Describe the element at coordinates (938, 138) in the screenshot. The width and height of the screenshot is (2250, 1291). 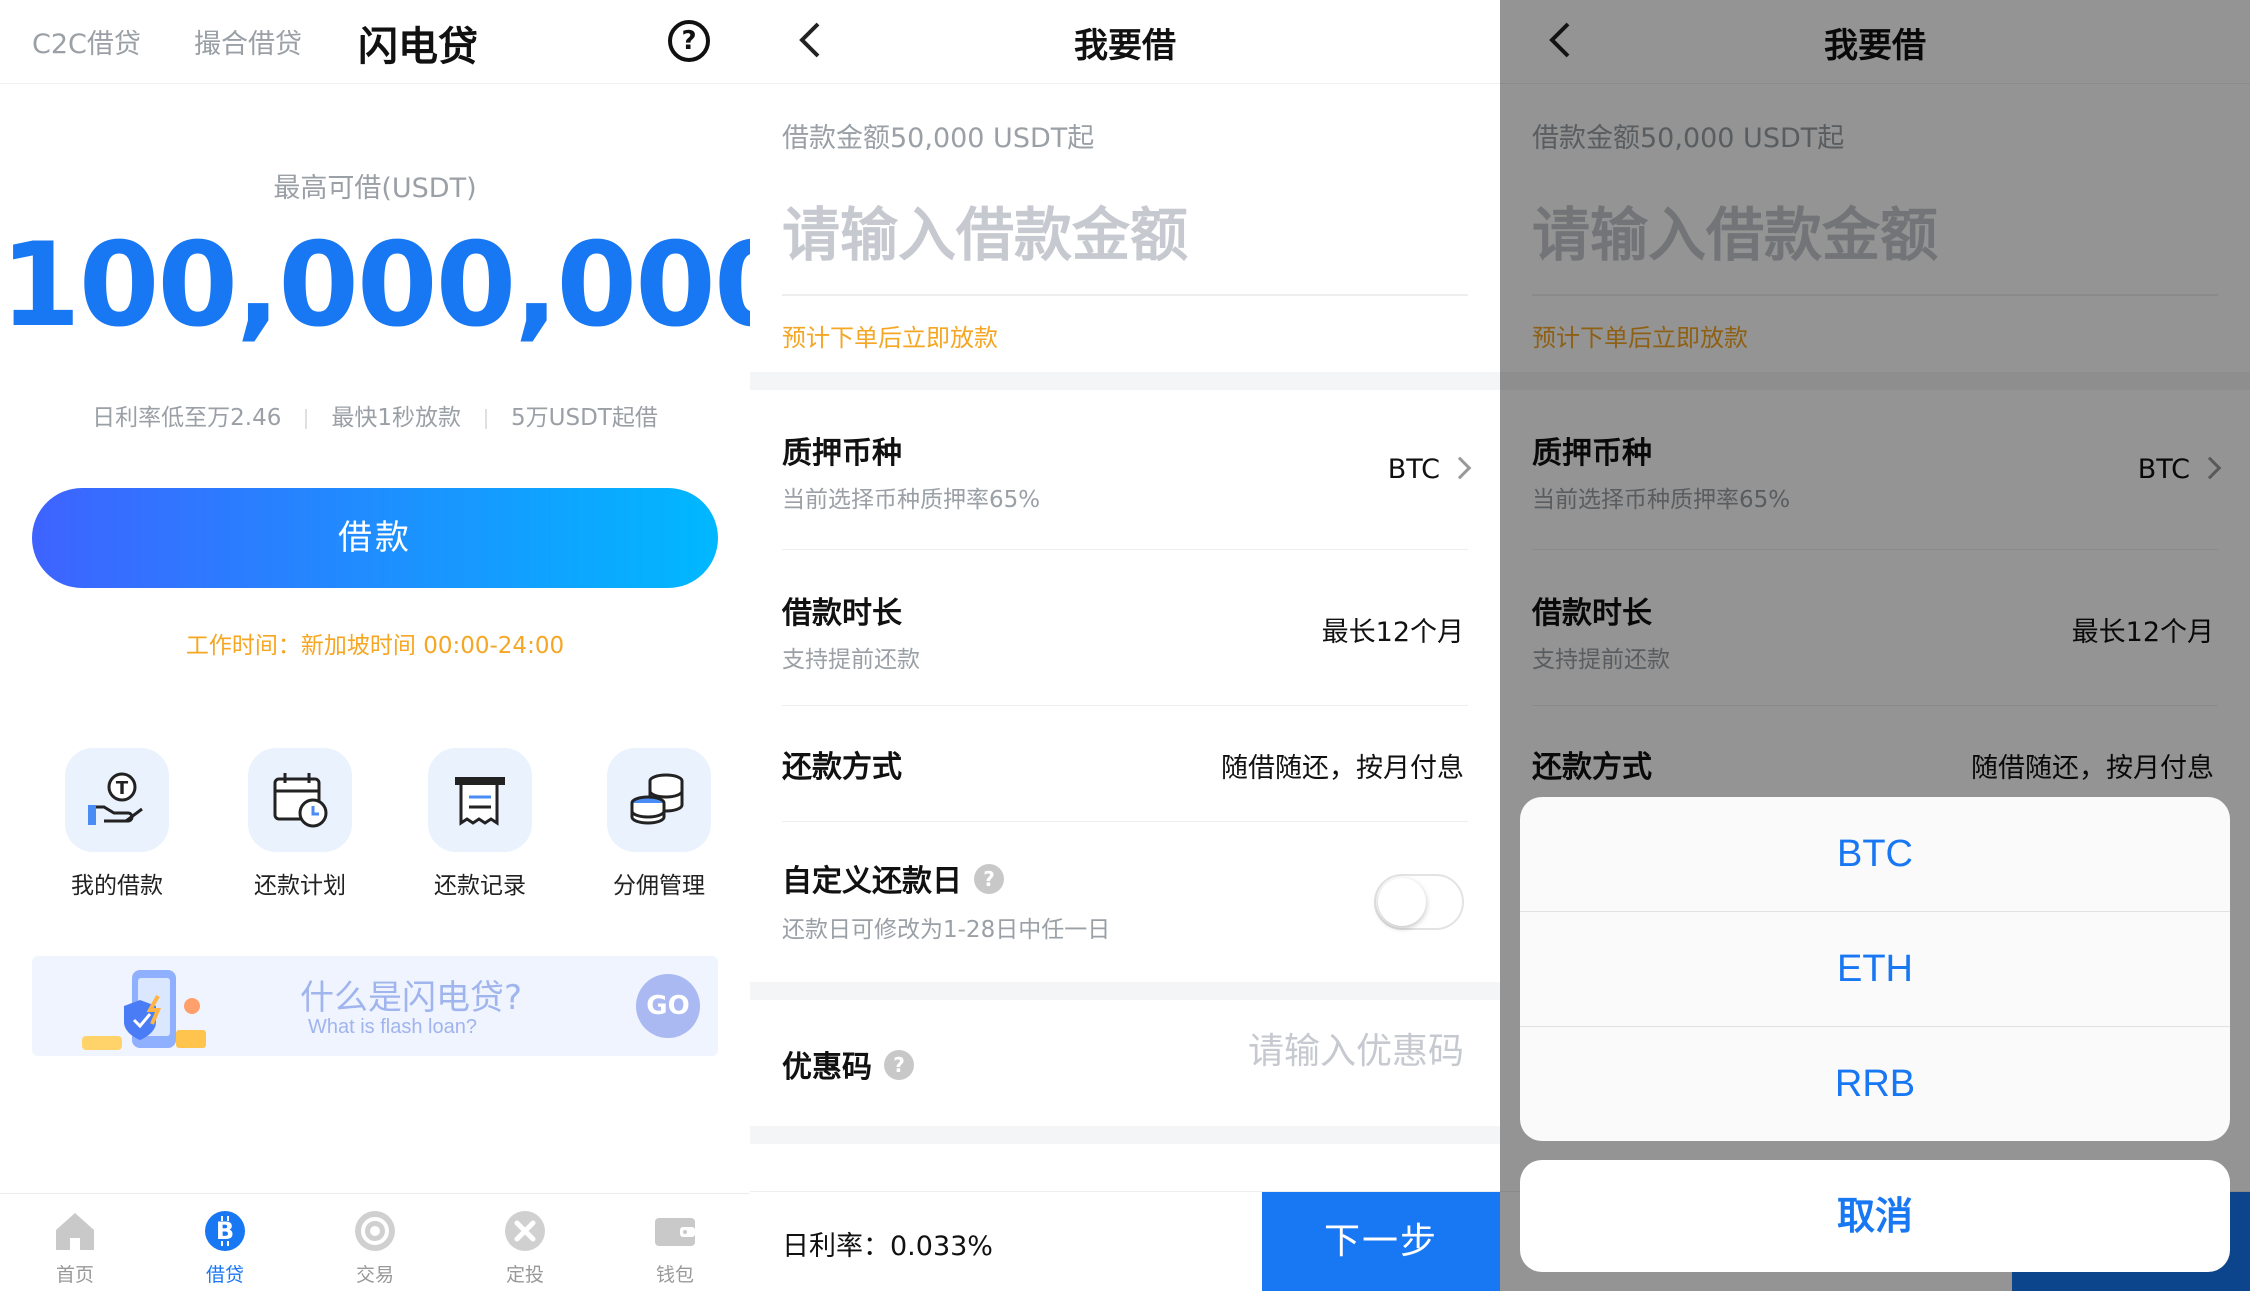
I see `amount-hint: 借款金额50,000 USDT起` at that location.